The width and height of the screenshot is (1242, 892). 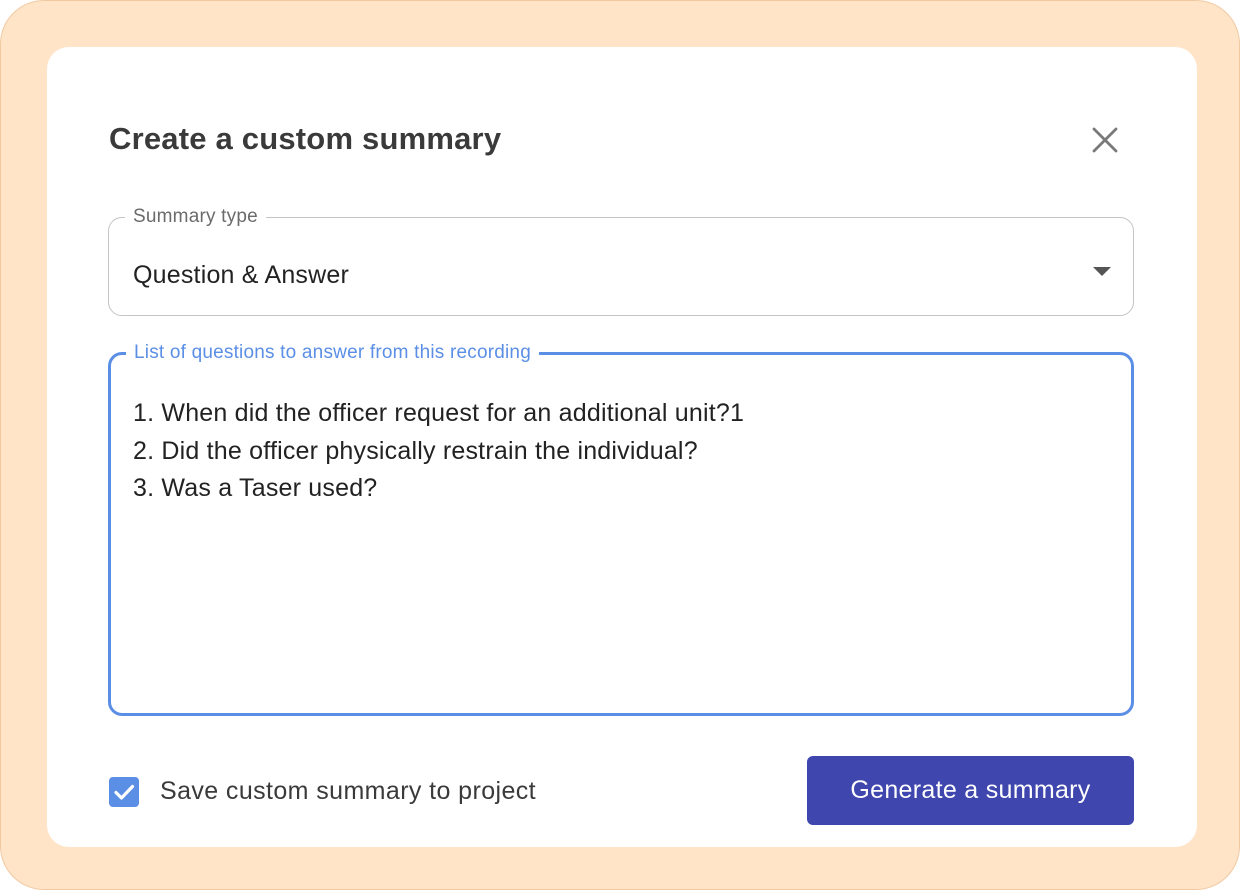 I want to click on dialog-title: Create a custom summary, so click(x=305, y=138).